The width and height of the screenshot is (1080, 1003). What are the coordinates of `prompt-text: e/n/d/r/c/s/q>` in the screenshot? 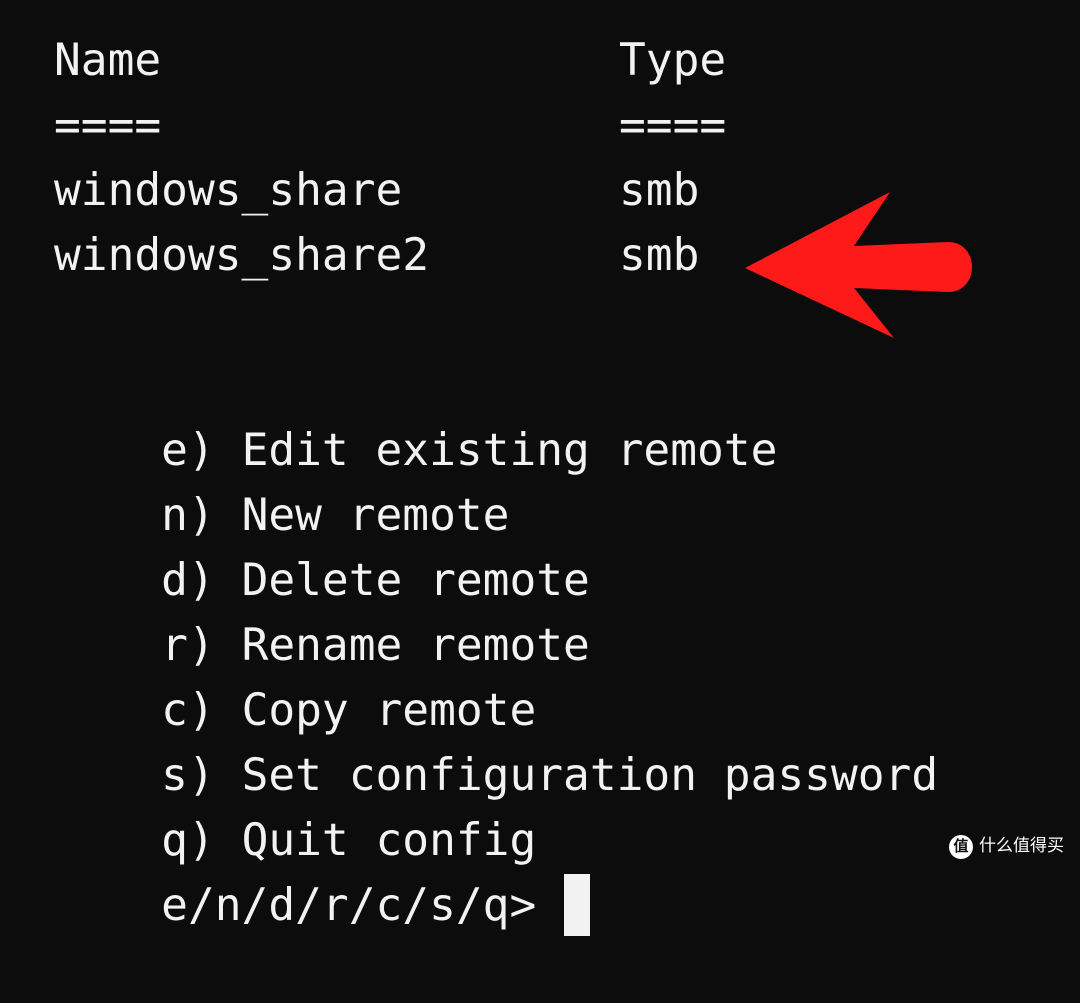 It's located at (349, 905).